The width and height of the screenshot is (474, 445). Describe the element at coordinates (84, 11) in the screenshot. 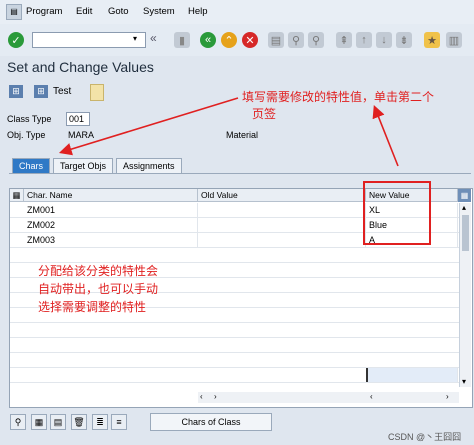

I see `menu-edit: Edit` at that location.